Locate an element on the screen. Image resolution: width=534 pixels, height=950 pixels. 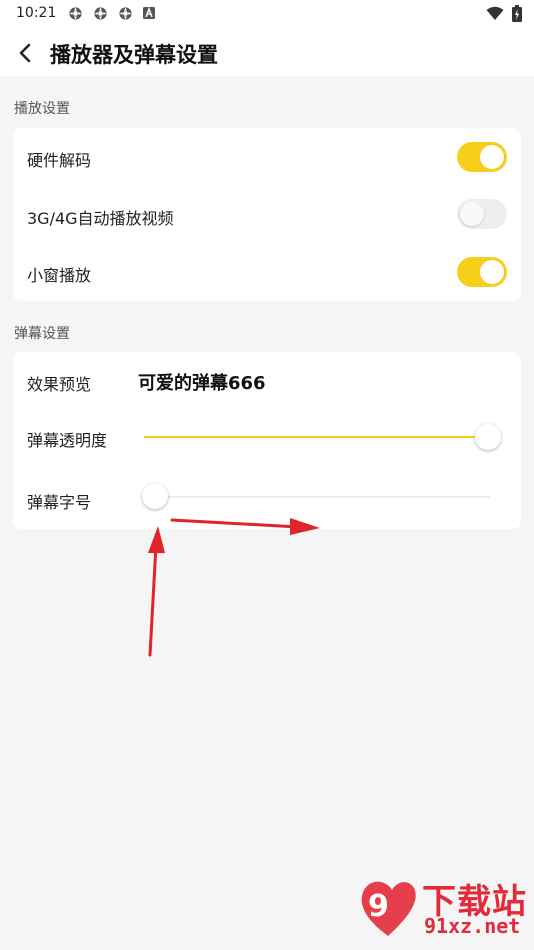
up-arrow-head is located at coordinates (156, 539).